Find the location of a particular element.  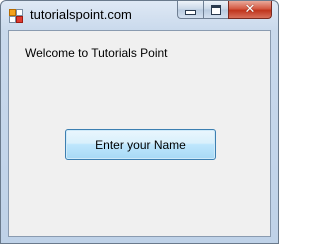

close-icon: ✕ is located at coordinates (250, 9).